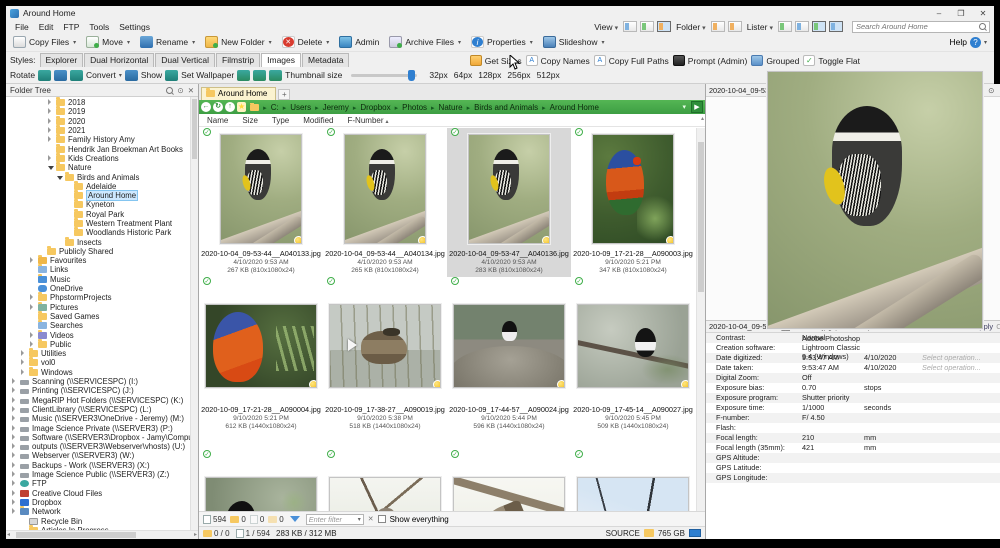  What do you see at coordinates (102, 390) in the screenshot?
I see `tree-item-printing-servicespc-j: Printing (\\SERVICESPC) (J:)` at bounding box center [102, 390].